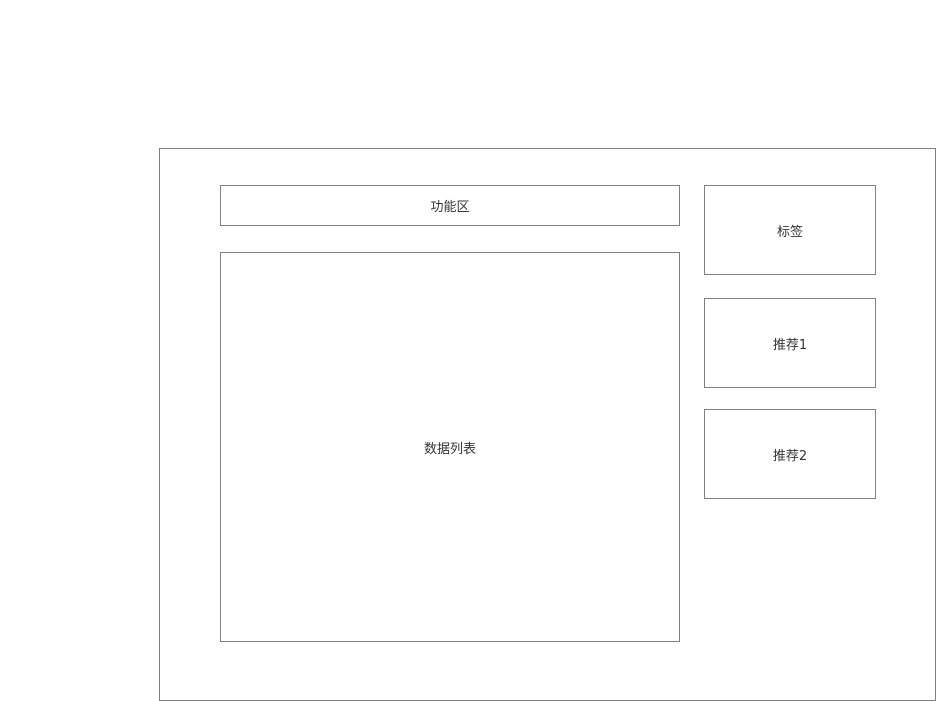 The image size is (936, 701). I want to click on recommend-1-box: 推荐1, so click(790, 343).